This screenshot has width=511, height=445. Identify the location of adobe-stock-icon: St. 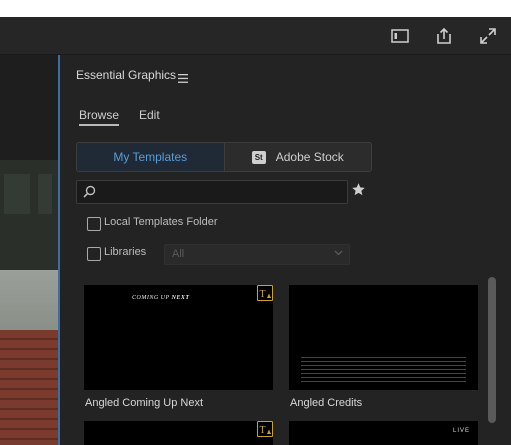
(258, 157).